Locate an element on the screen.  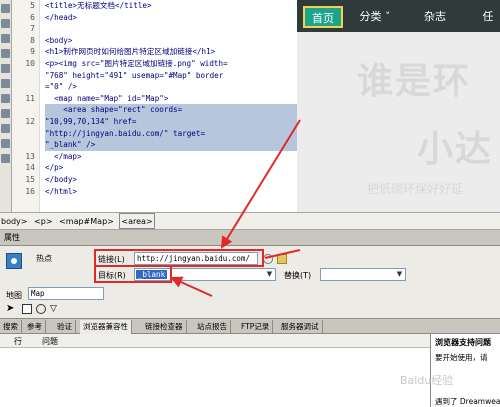
code-line: <title>无标题文档</title> is located at coordinates (171, 6).